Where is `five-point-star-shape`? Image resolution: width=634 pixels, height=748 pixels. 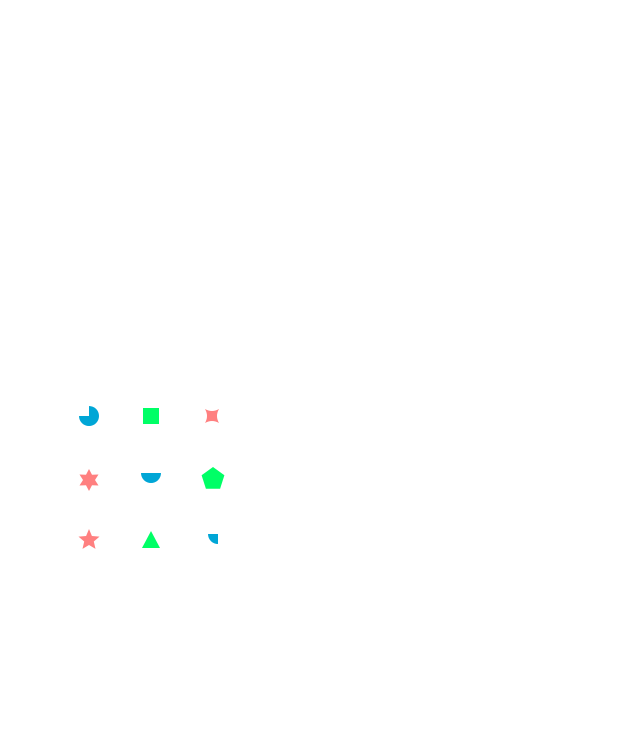 five-point-star-shape is located at coordinates (89, 539).